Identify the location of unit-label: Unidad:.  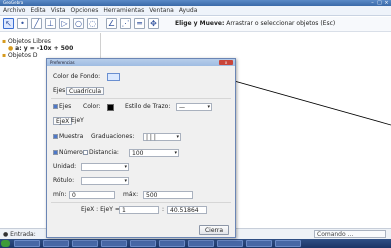
(65, 166).